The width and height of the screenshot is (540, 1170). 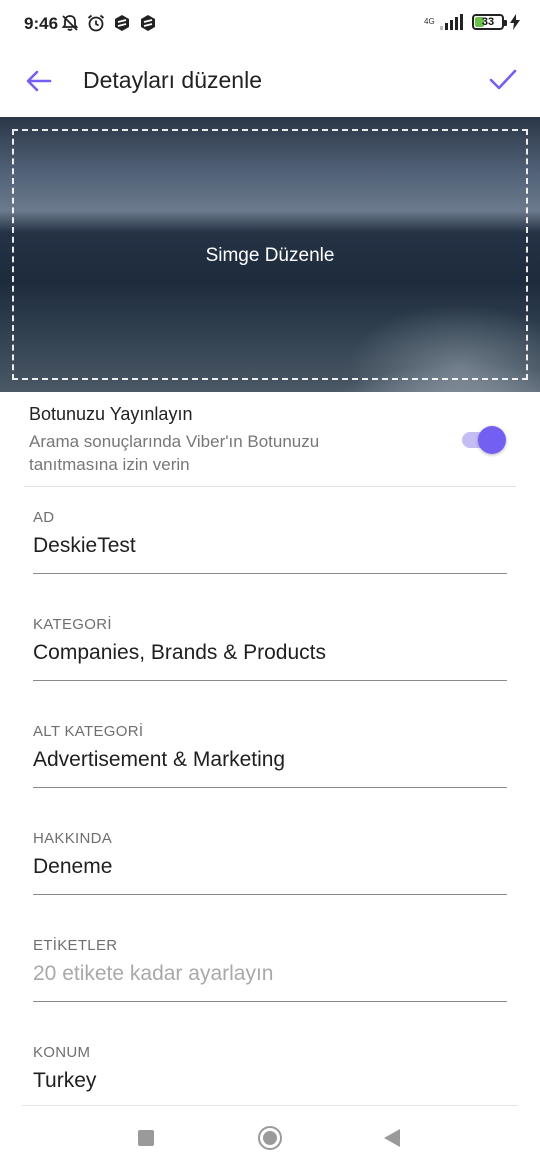 What do you see at coordinates (159, 760) in the screenshot?
I see `subcategory-select: Advertisement & Marketing` at bounding box center [159, 760].